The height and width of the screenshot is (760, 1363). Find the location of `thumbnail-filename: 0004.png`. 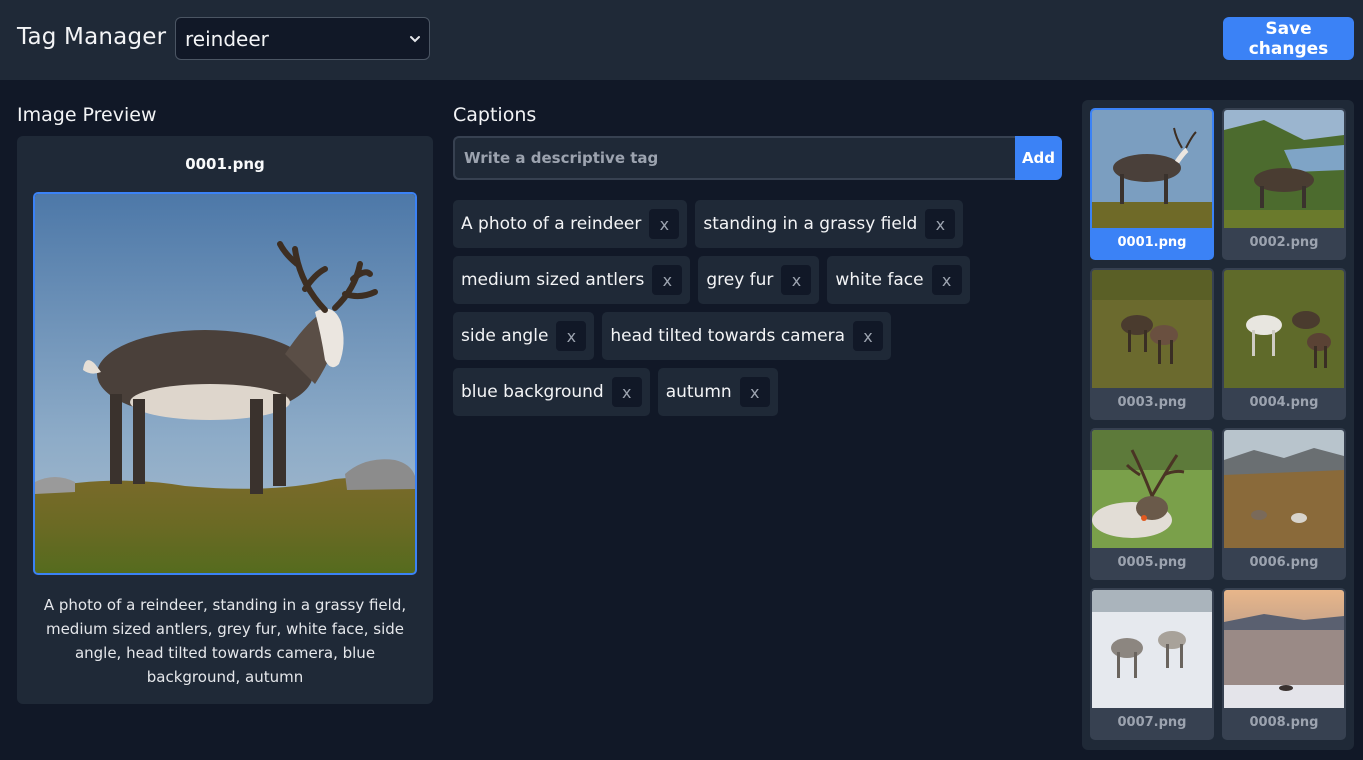

thumbnail-filename: 0004.png is located at coordinates (1284, 402).